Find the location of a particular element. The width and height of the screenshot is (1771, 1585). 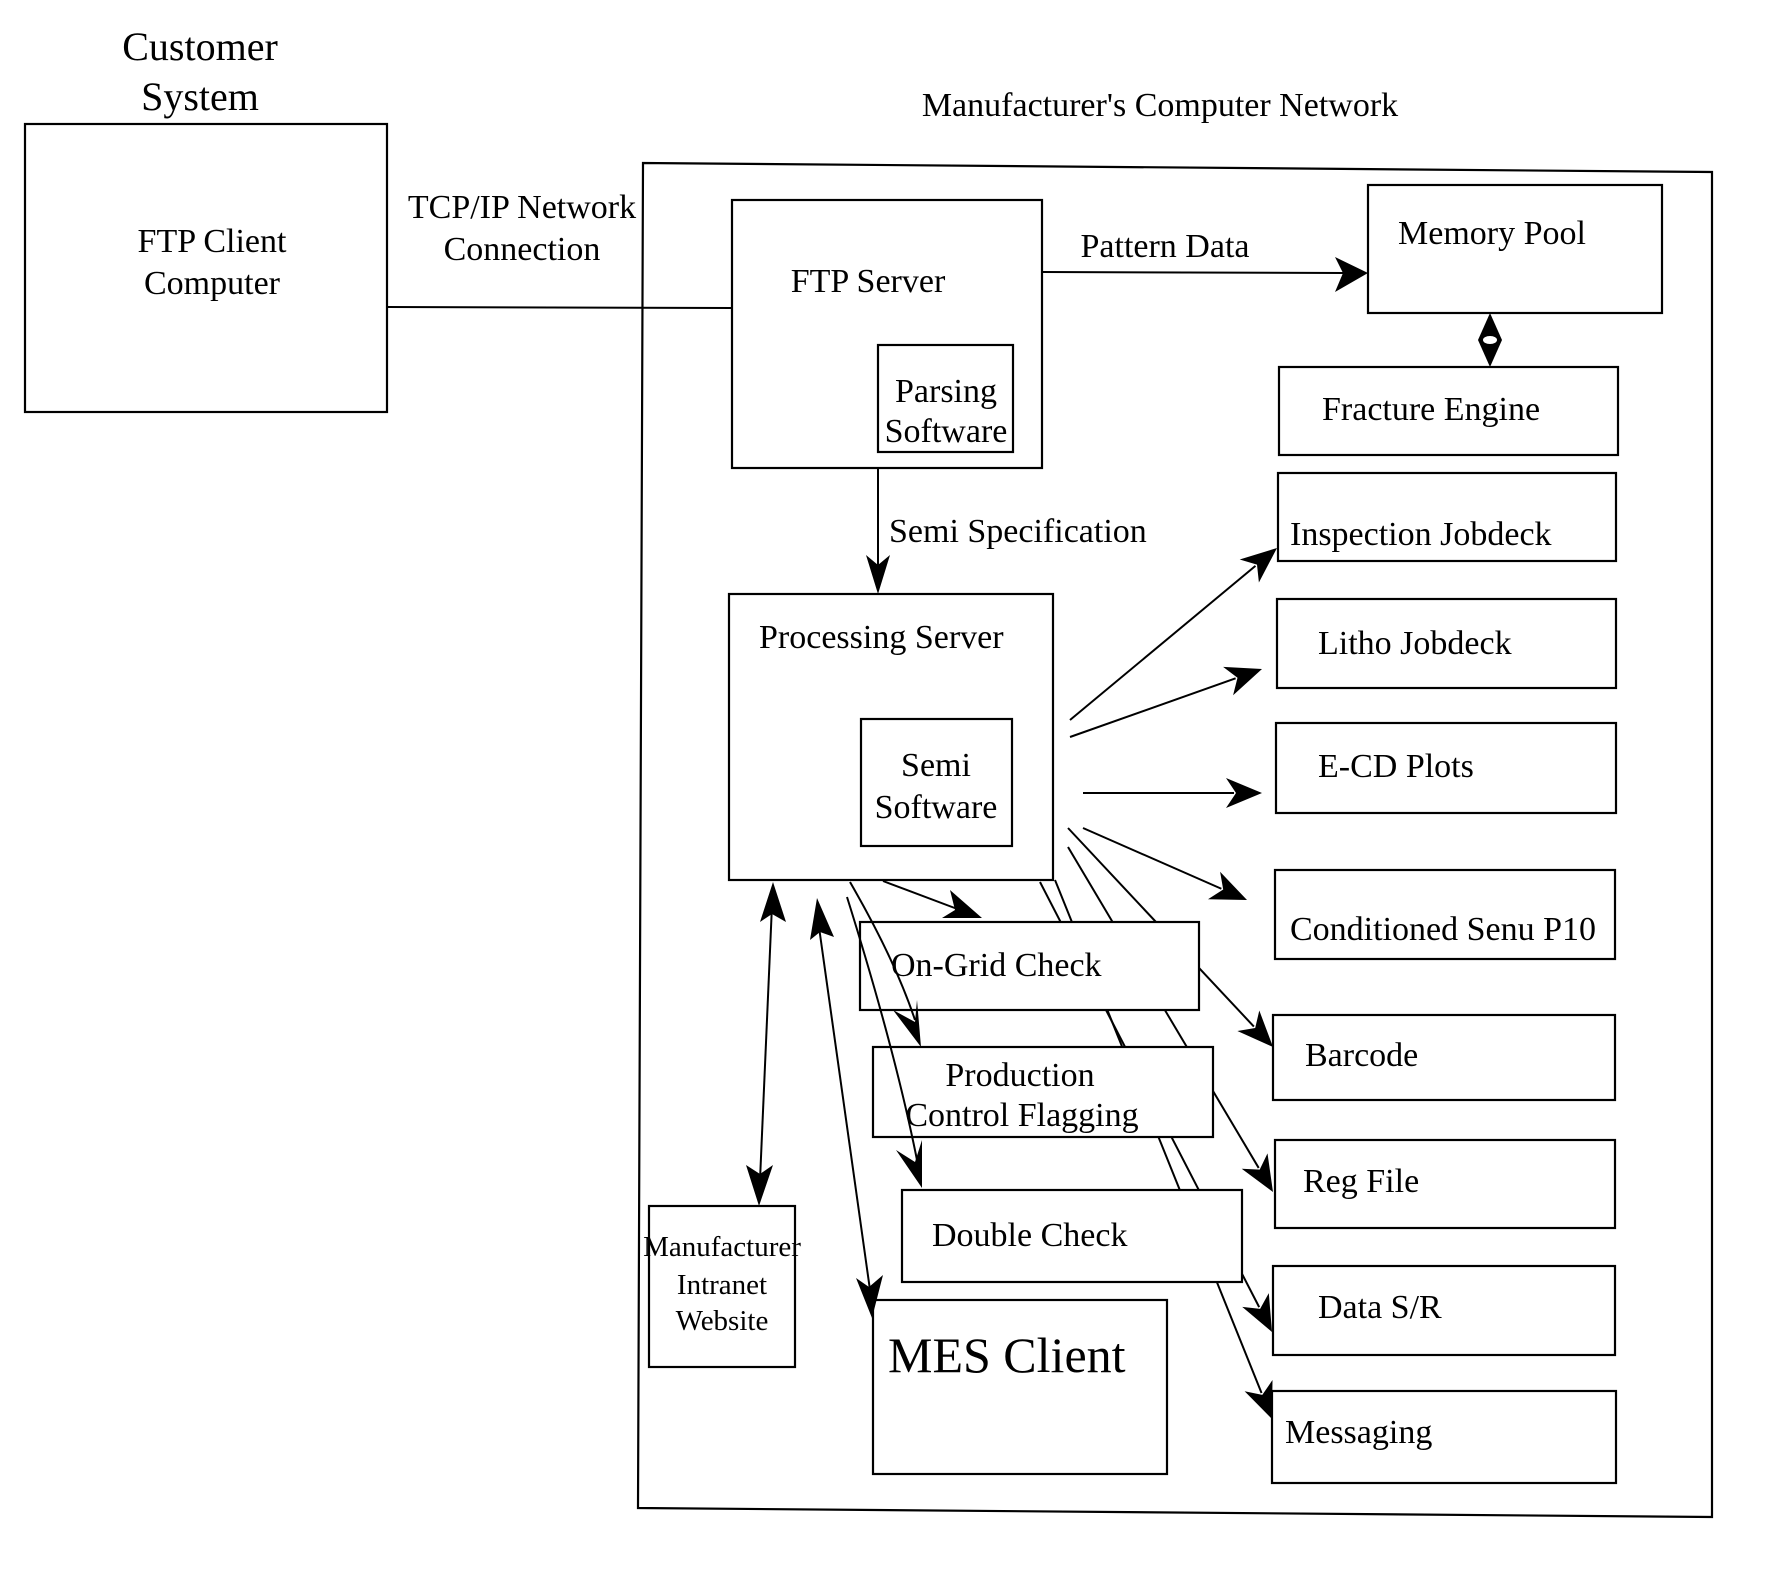

reg-file-label: Reg File is located at coordinates (1361, 1181).